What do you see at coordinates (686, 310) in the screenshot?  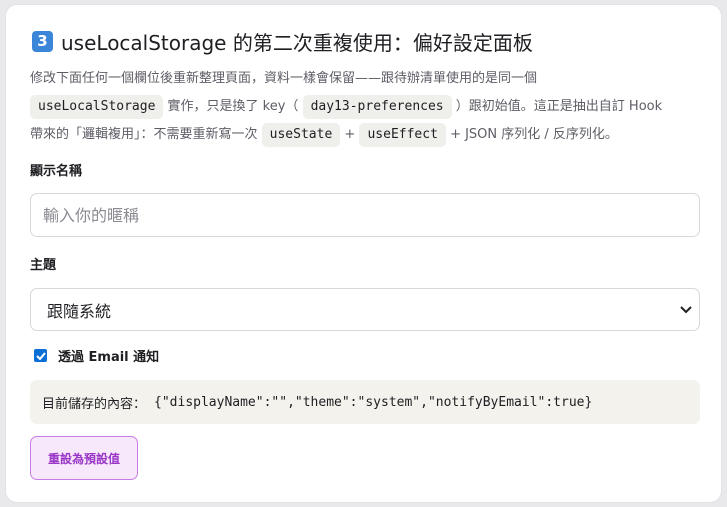 I see `chevron-down-icon` at bounding box center [686, 310].